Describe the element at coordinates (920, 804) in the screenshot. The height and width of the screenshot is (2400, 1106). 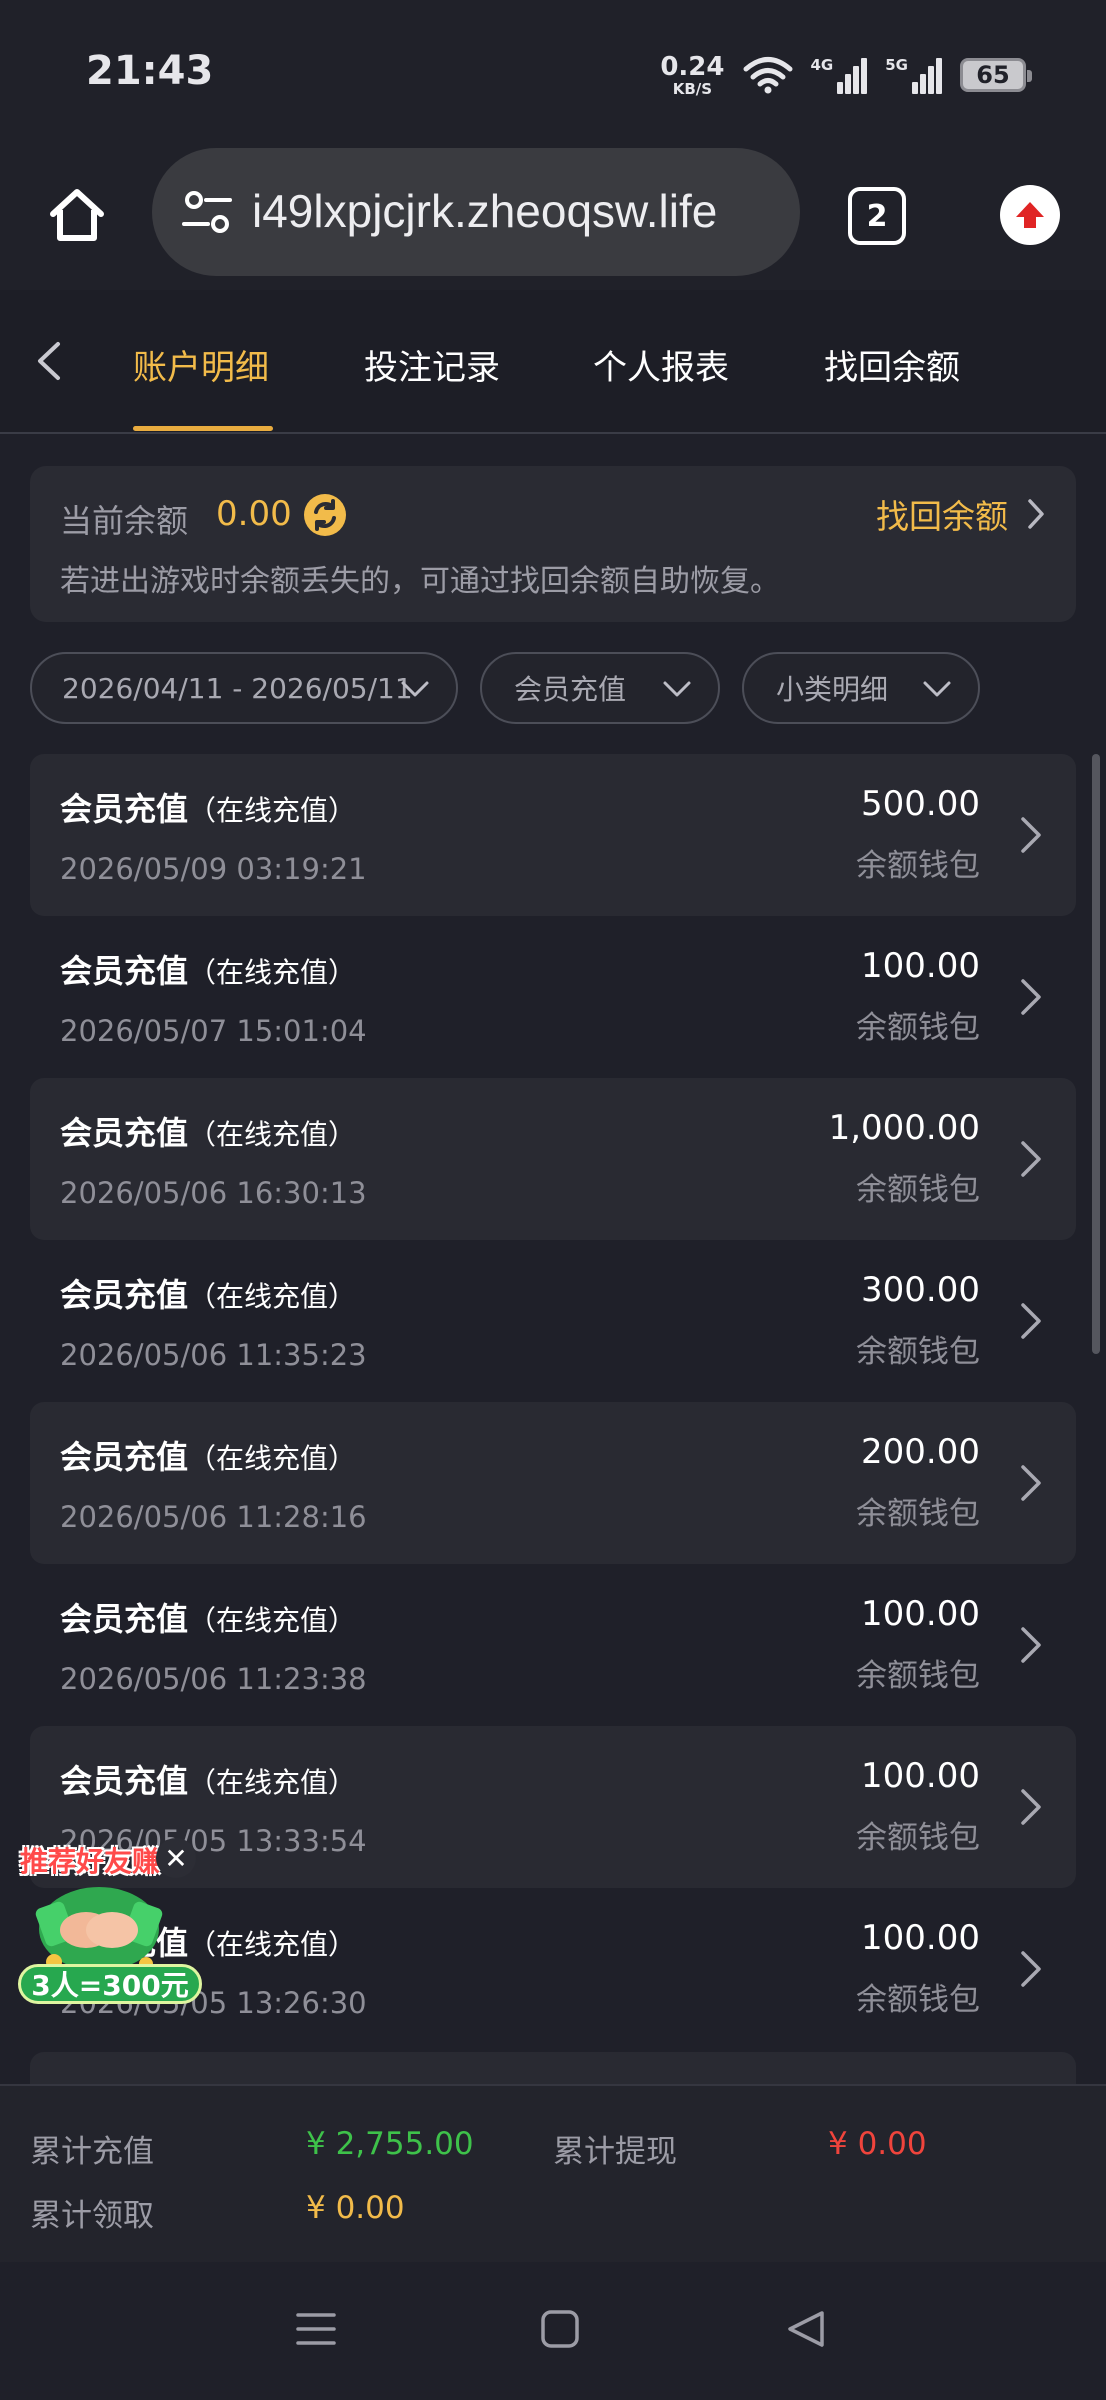
I see `transaction-amount: 500.00` at that location.